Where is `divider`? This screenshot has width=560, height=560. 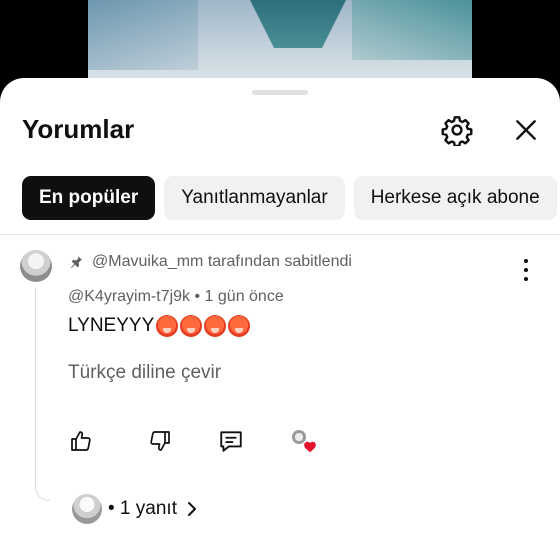
divider is located at coordinates (280, 234).